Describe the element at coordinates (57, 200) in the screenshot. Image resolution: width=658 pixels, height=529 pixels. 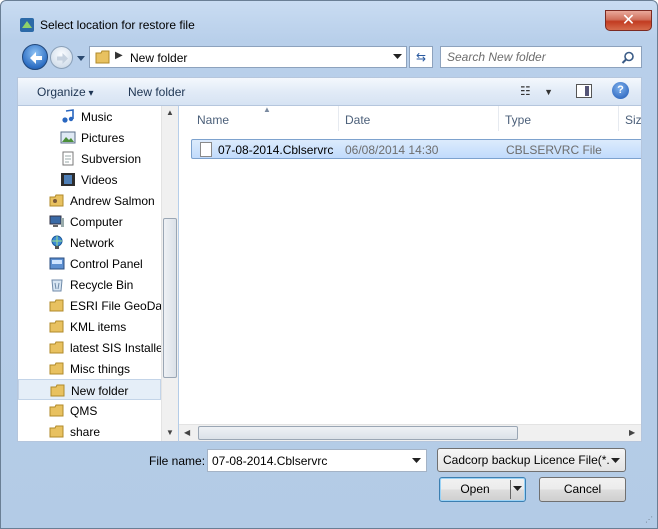
I see `user-folder-icon` at that location.